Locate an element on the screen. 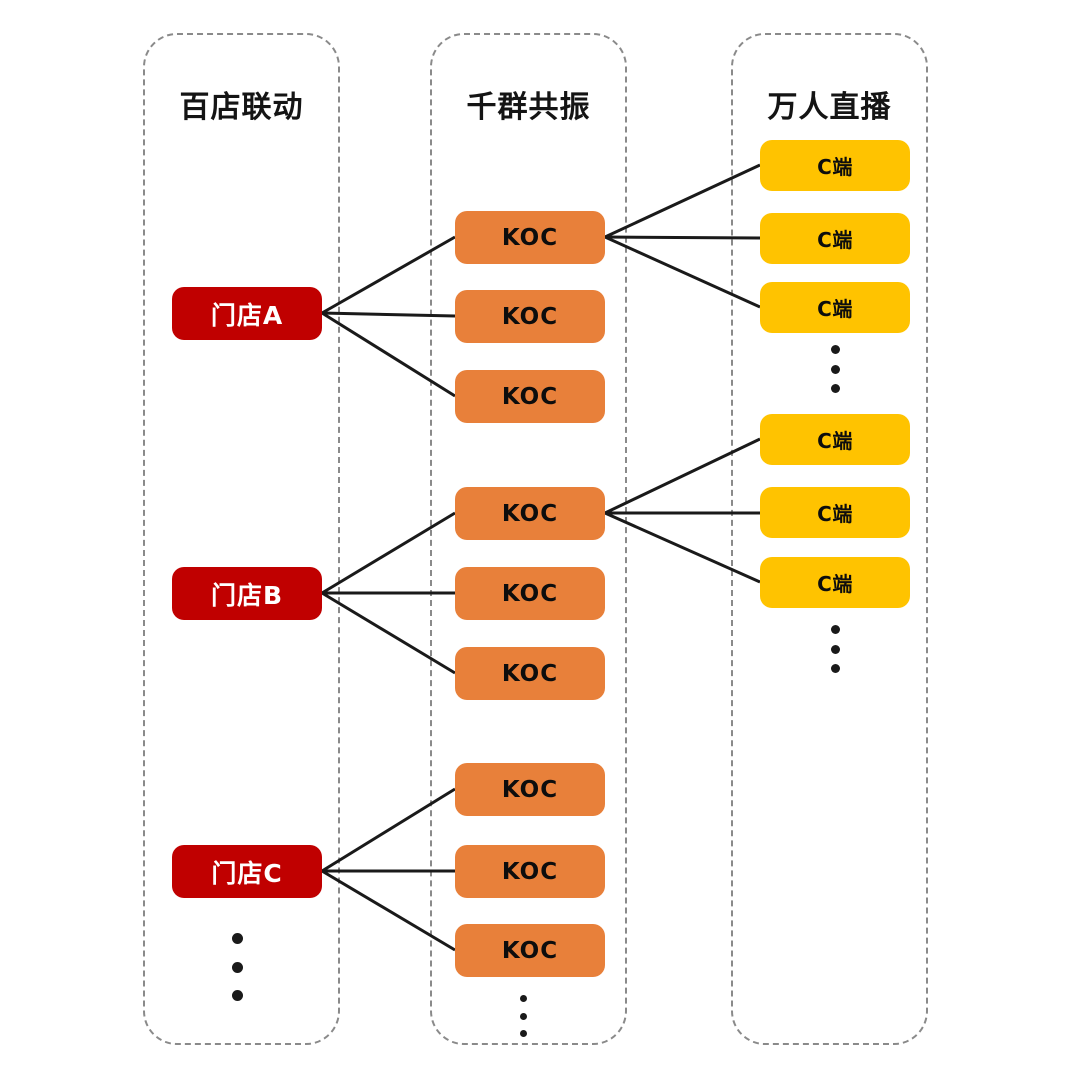 The height and width of the screenshot is (1082, 1080). wire-store-a-koc-a1 is located at coordinates (388, 275).